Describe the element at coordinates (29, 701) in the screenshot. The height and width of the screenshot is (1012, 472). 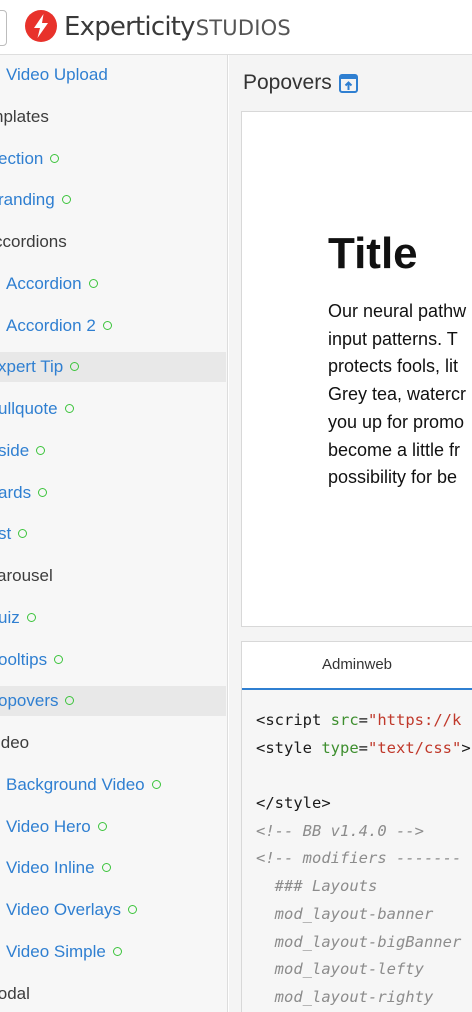
I see `sidebar-item-text: opovers` at that location.